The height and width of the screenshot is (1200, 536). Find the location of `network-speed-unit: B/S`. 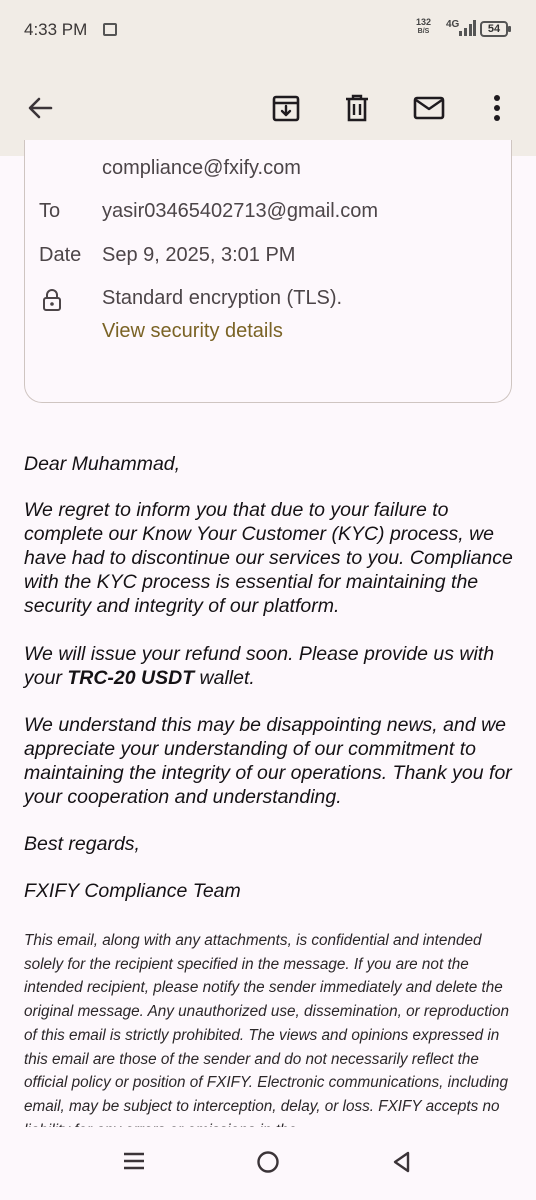

network-speed-unit: B/S is located at coordinates (423, 31).